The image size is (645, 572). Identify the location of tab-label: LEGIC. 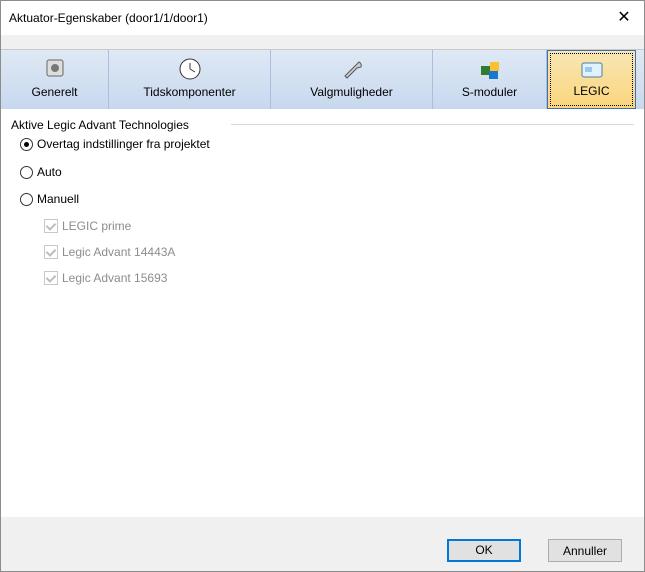
(591, 91).